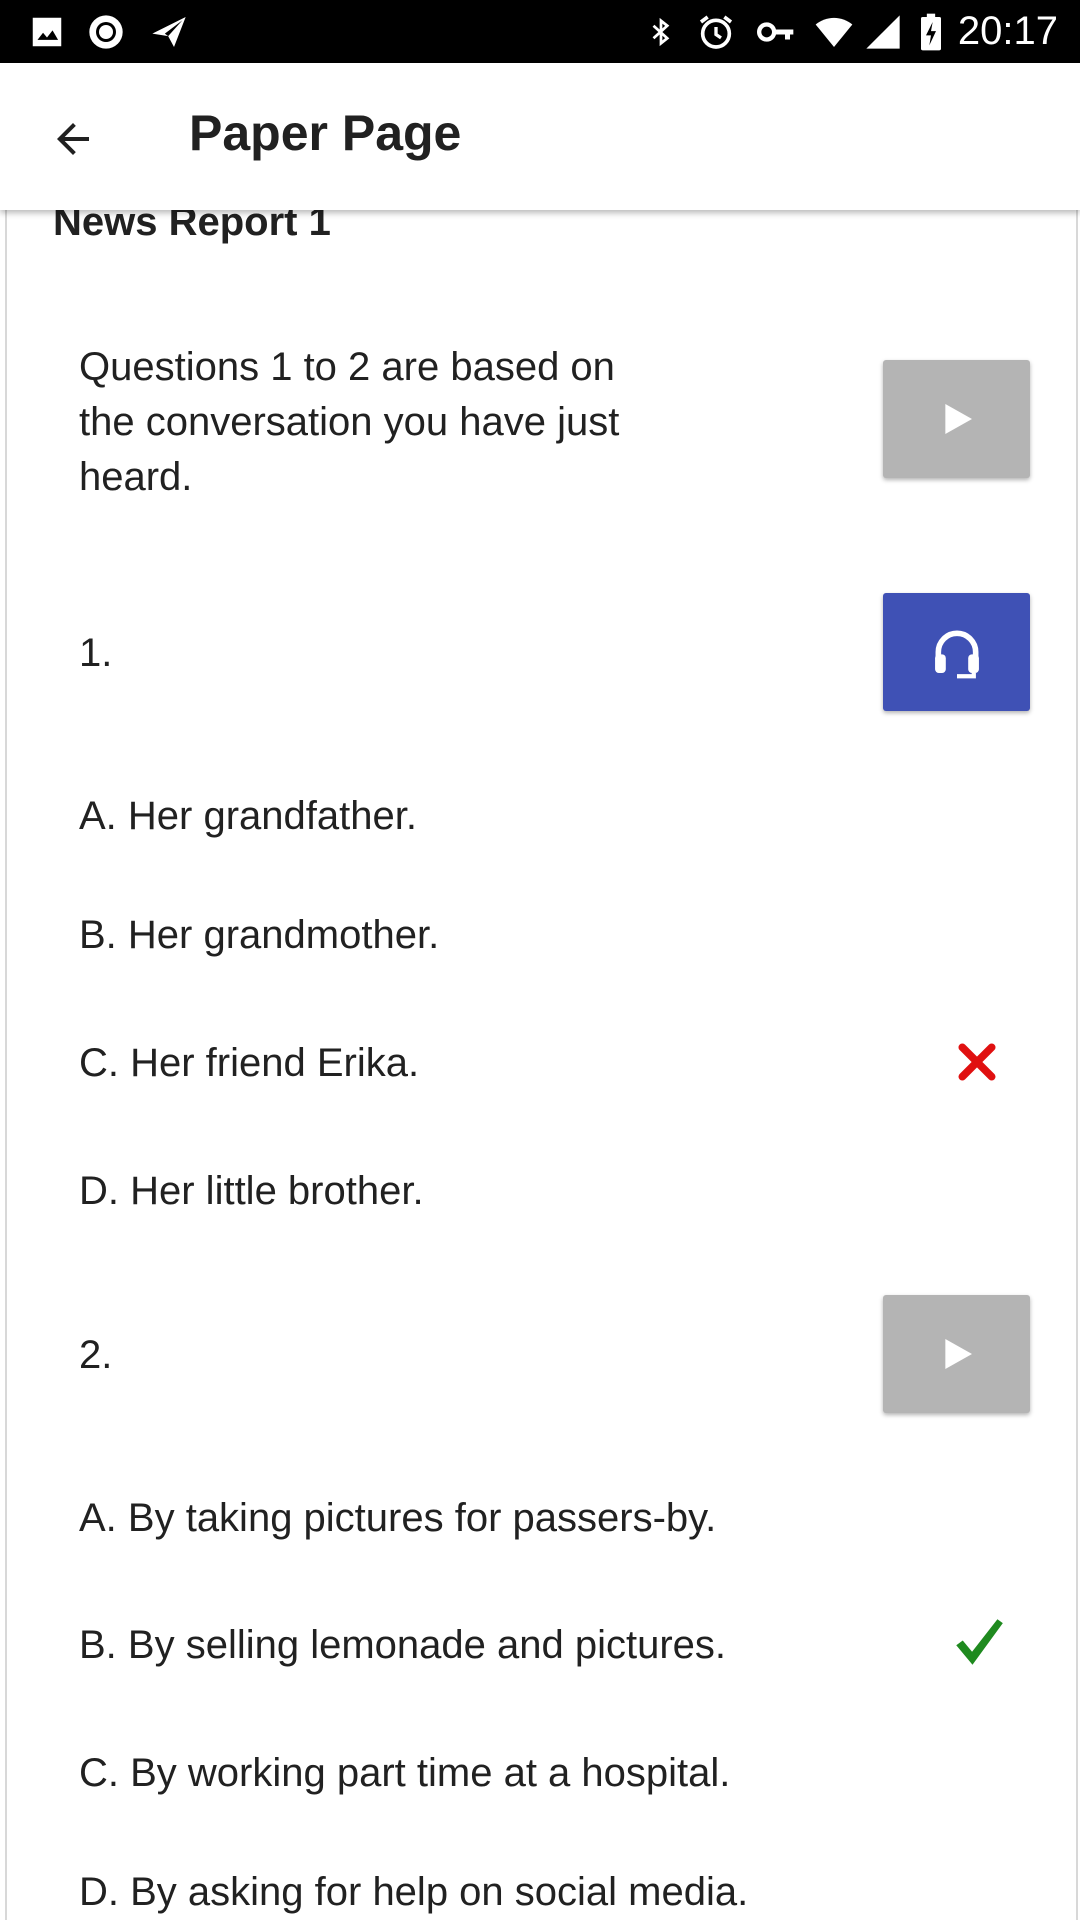 The width and height of the screenshot is (1080, 1920). I want to click on question-2-option-d: D. By asking for help on social media., so click(499, 1892).